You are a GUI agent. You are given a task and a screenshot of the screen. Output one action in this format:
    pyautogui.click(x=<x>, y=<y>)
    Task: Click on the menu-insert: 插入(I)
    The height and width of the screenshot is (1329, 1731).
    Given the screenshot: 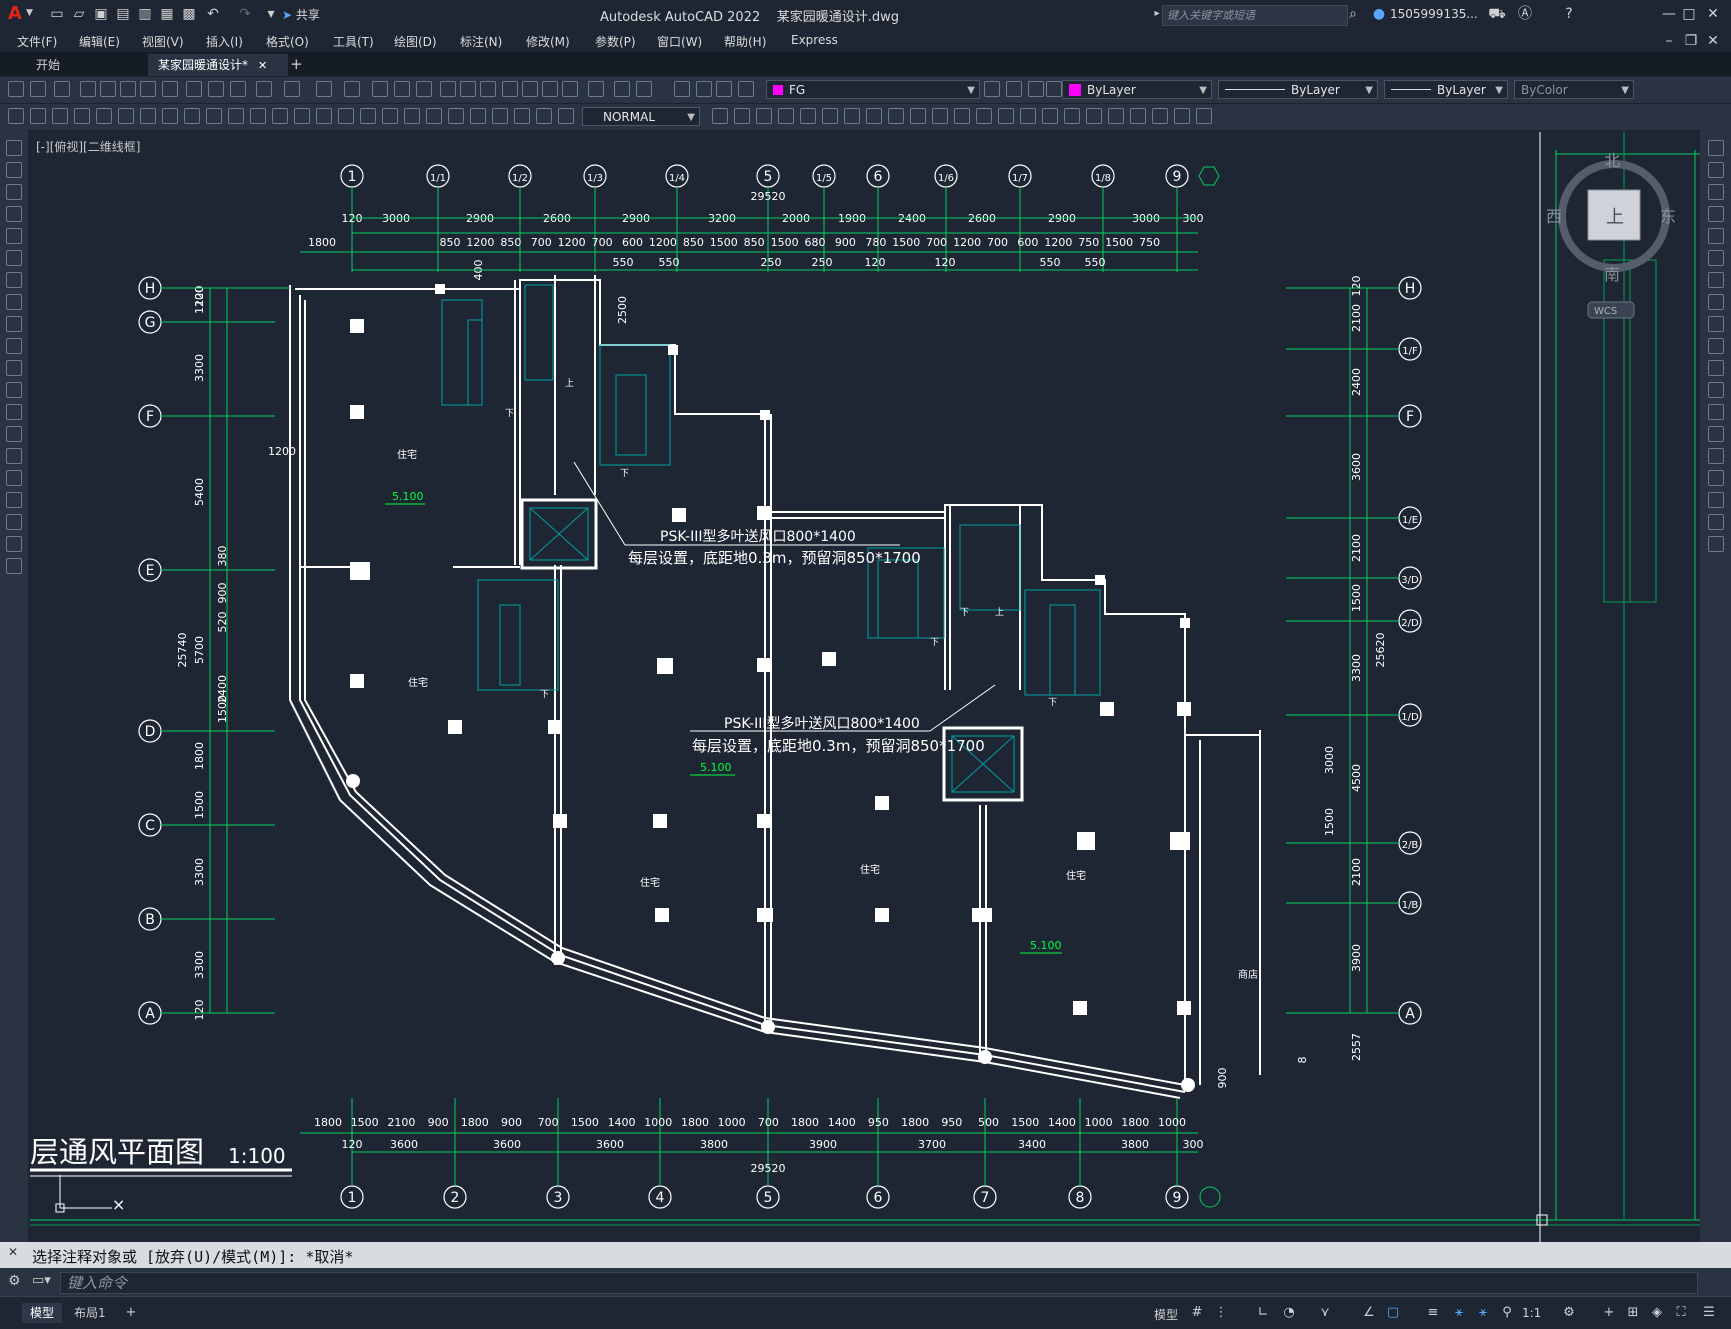 What is the action you would take?
    pyautogui.click(x=224, y=41)
    